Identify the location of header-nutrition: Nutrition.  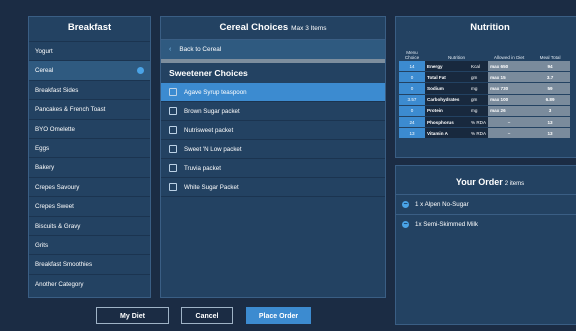
(456, 57).